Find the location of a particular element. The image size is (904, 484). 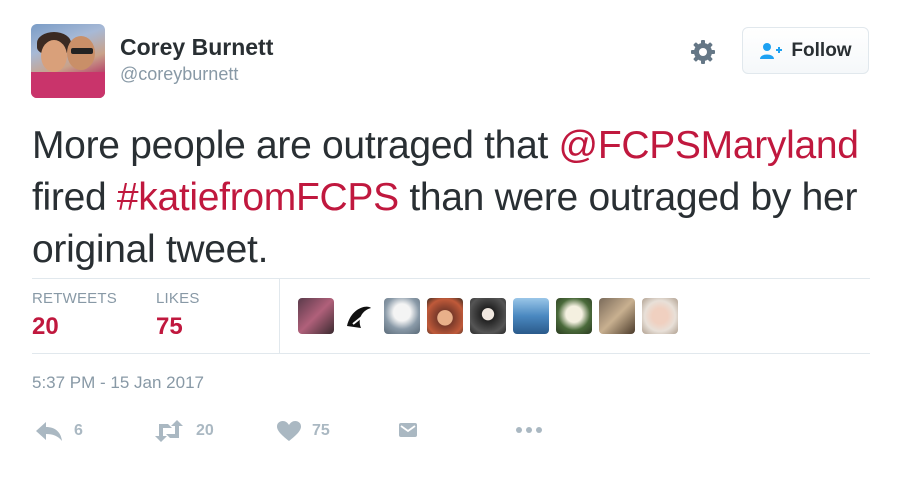

follow-button: Follow is located at coordinates (805, 50).